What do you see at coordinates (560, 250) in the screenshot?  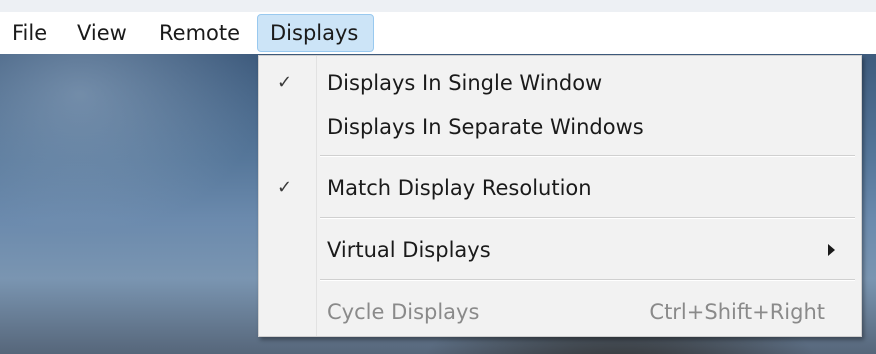 I see `menu-item-virtual-displays: Virtual Displays` at bounding box center [560, 250].